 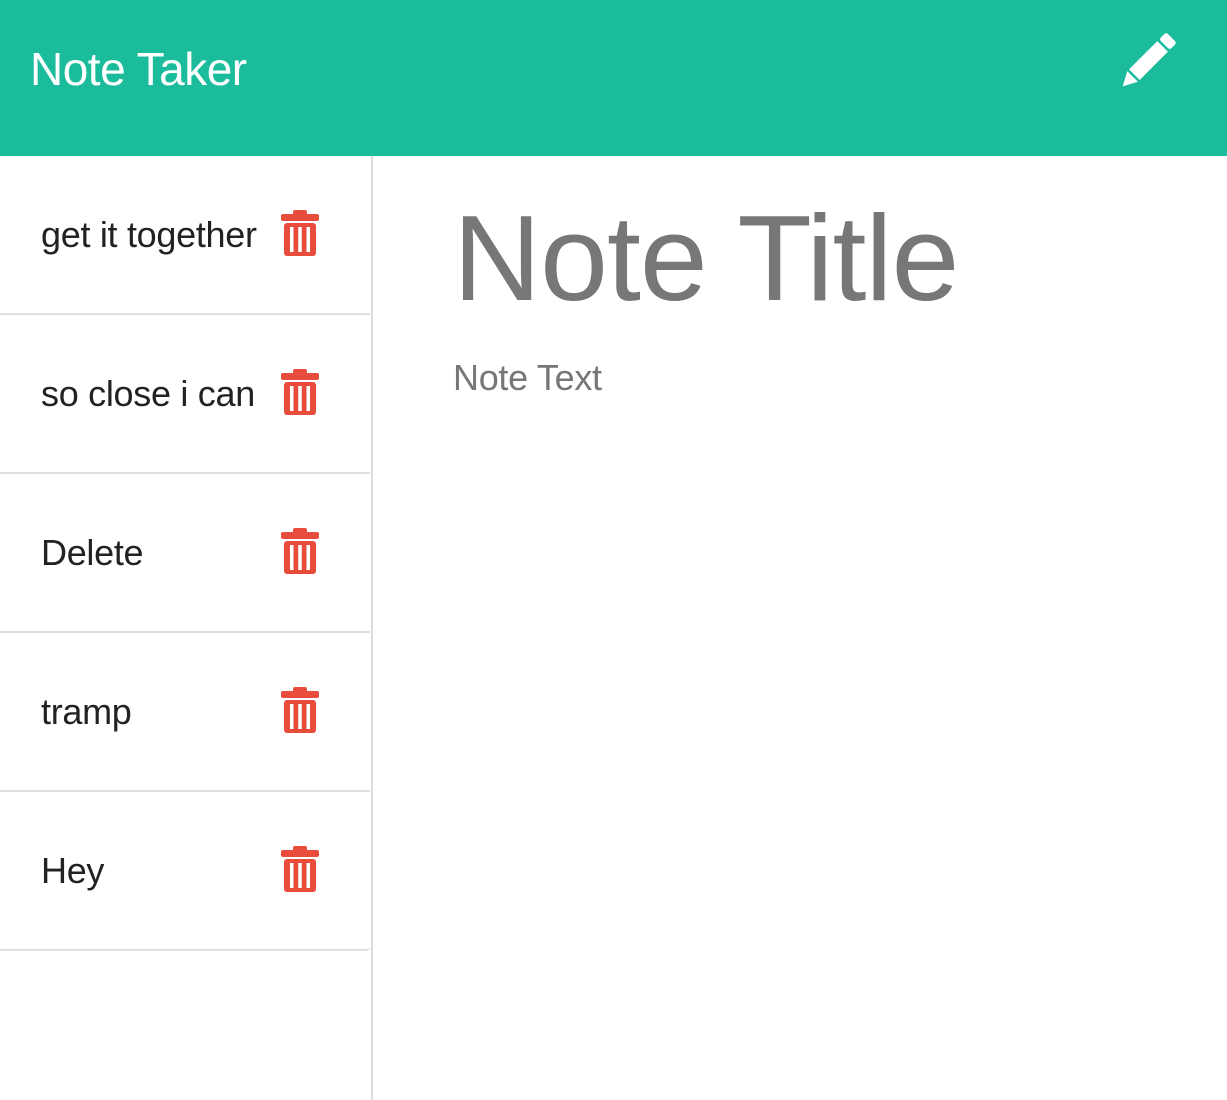 I want to click on list-item: get it together, so click(x=185, y=235).